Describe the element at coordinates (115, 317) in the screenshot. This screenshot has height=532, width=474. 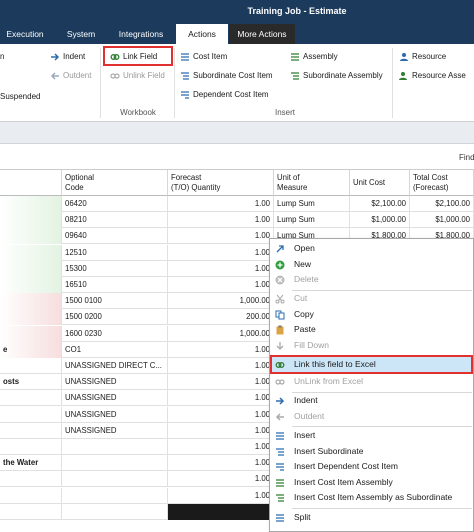
I see `cell-code: 1500 0200` at that location.